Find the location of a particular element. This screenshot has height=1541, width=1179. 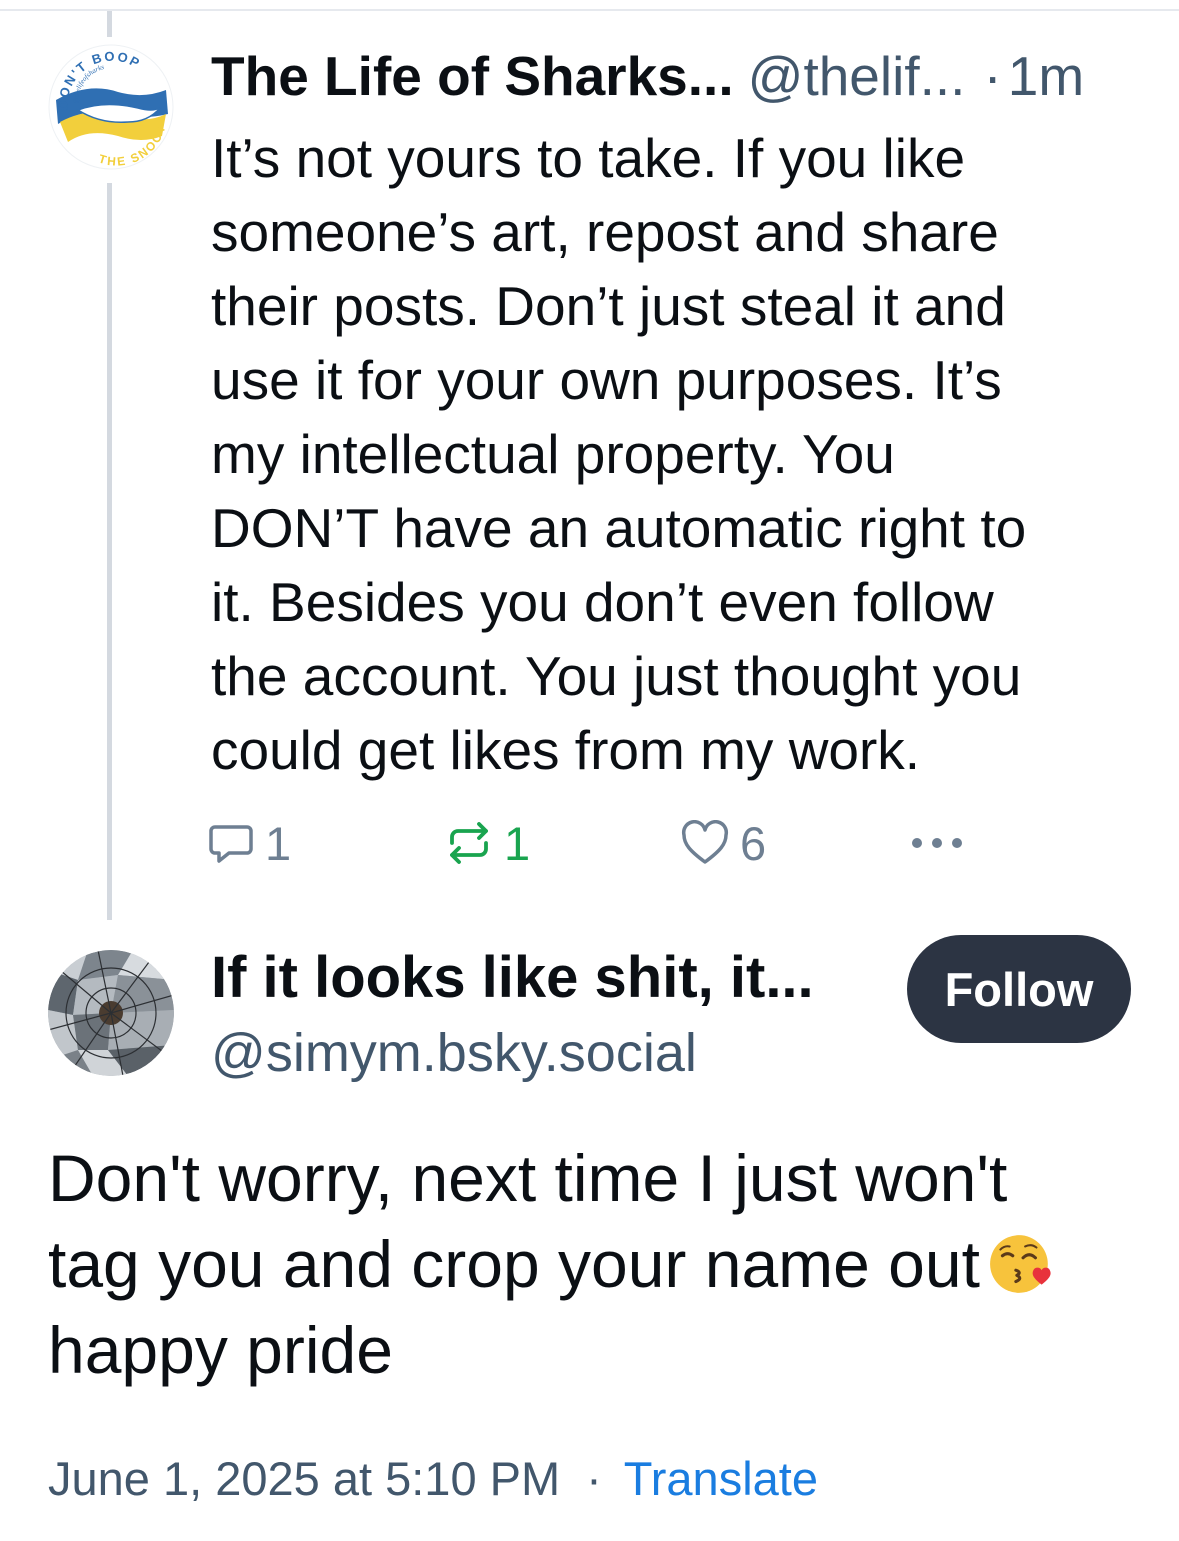

post-meta: June 1, 2025 at 5:10 PM · Translate is located at coordinates (598, 1479).